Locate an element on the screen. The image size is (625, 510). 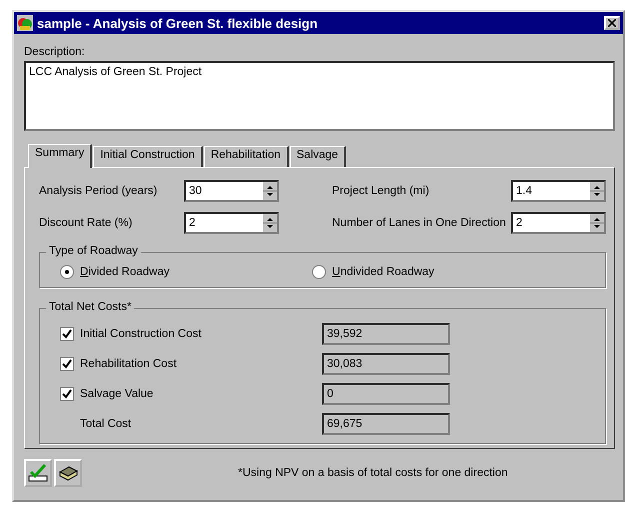
close-button is located at coordinates (612, 23).